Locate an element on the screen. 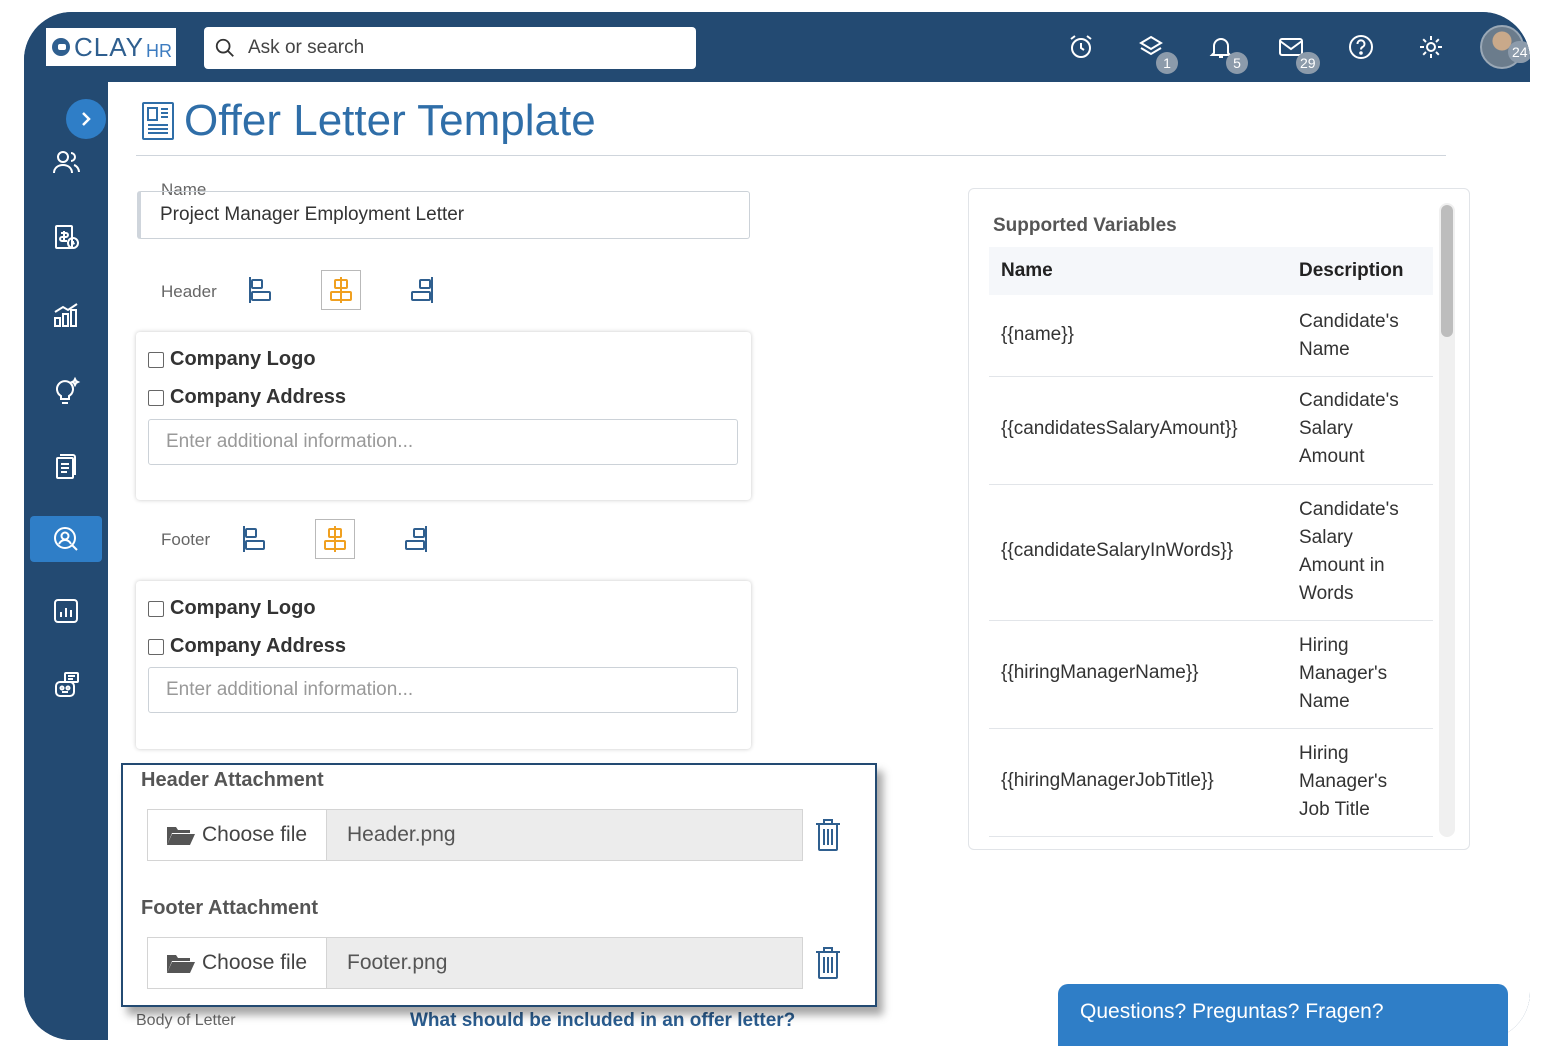 The image size is (1545, 1046). help-icon is located at coordinates (1361, 47).